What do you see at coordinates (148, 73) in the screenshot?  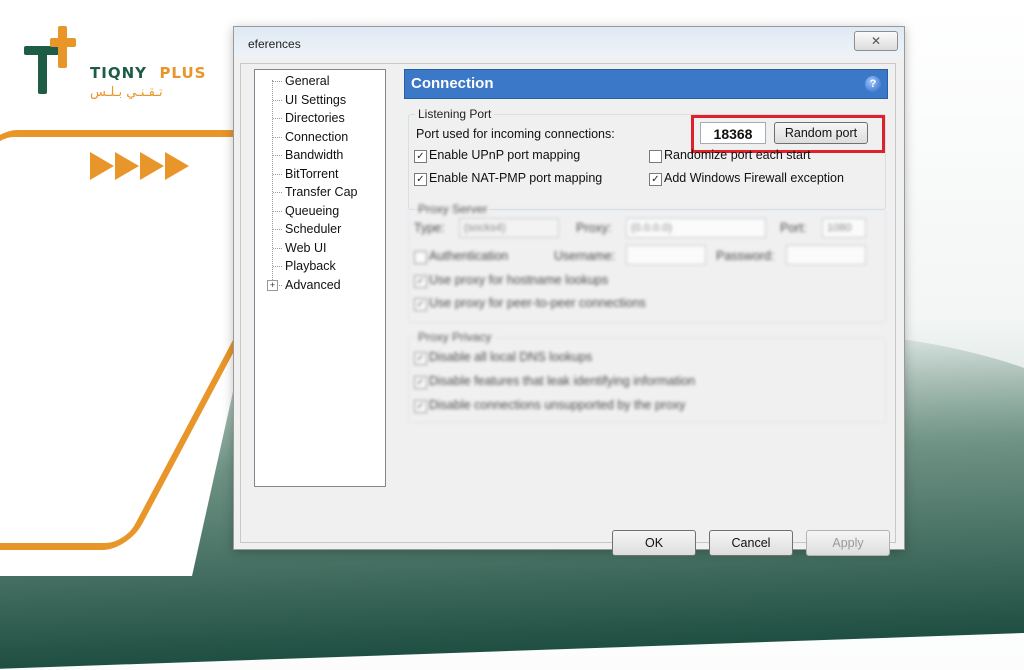 I see `logo-name: TIQNY PLUS` at bounding box center [148, 73].